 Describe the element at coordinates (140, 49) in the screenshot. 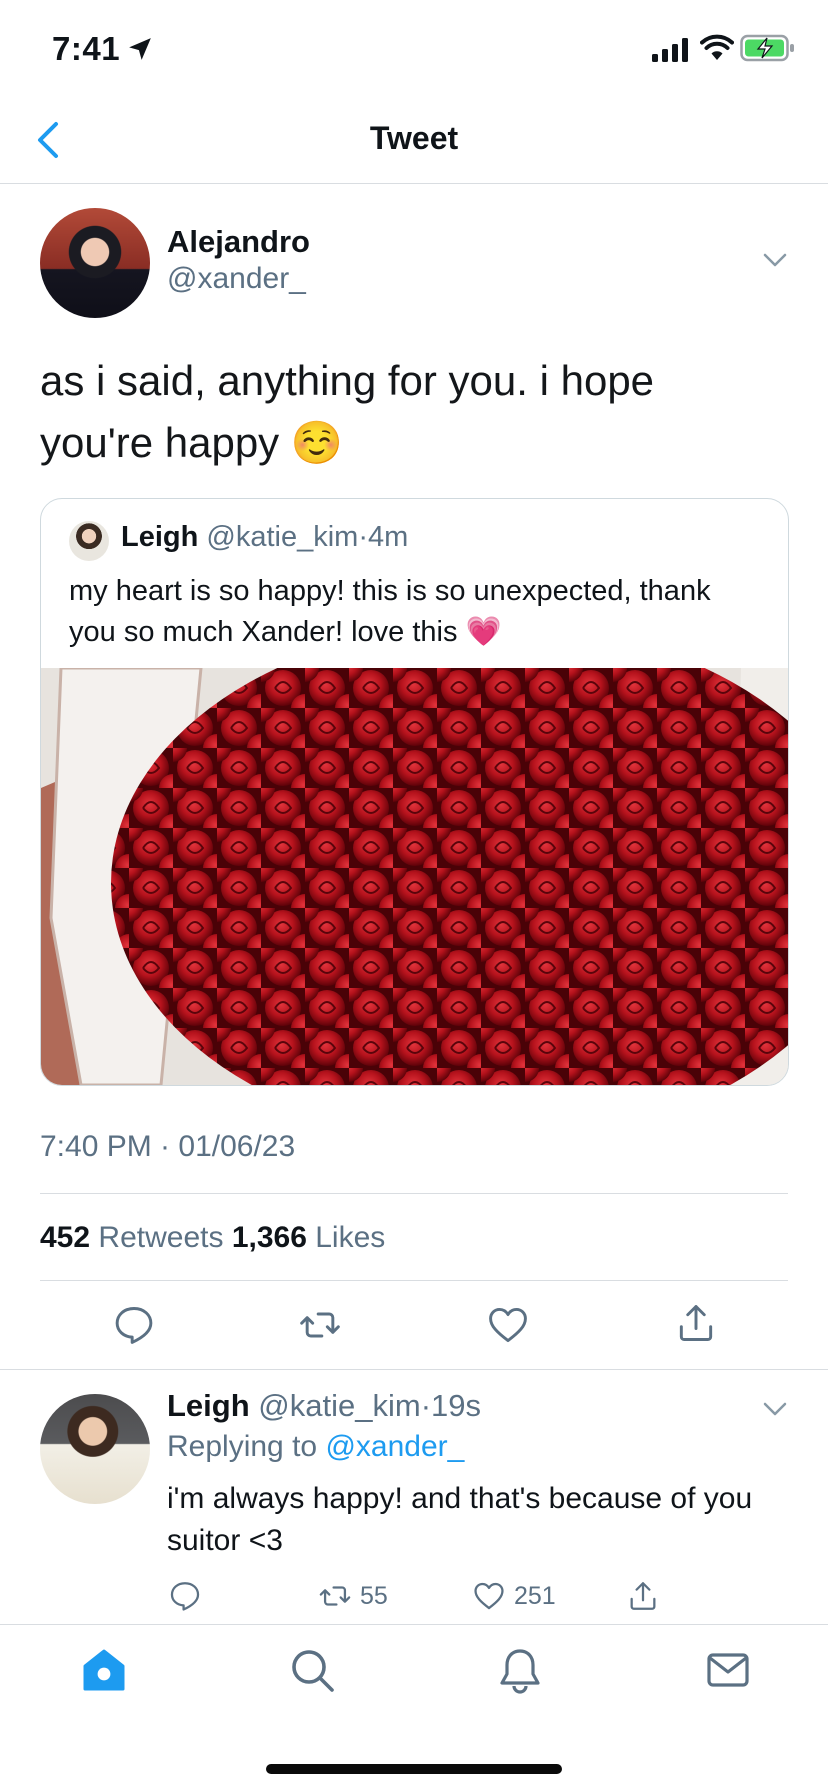

I see `location-arrow-icon` at that location.